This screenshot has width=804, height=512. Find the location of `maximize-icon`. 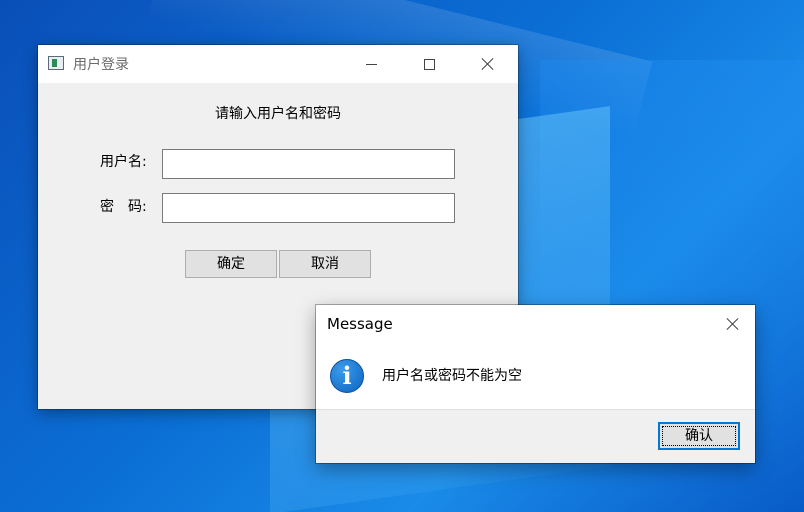

maximize-icon is located at coordinates (429, 64).